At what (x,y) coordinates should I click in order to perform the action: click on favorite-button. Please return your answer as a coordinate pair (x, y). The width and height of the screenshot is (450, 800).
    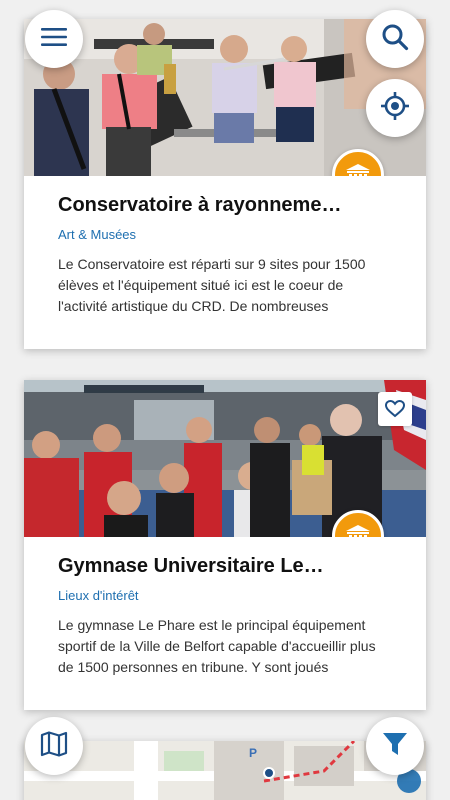
    Looking at the image, I should click on (395, 409).